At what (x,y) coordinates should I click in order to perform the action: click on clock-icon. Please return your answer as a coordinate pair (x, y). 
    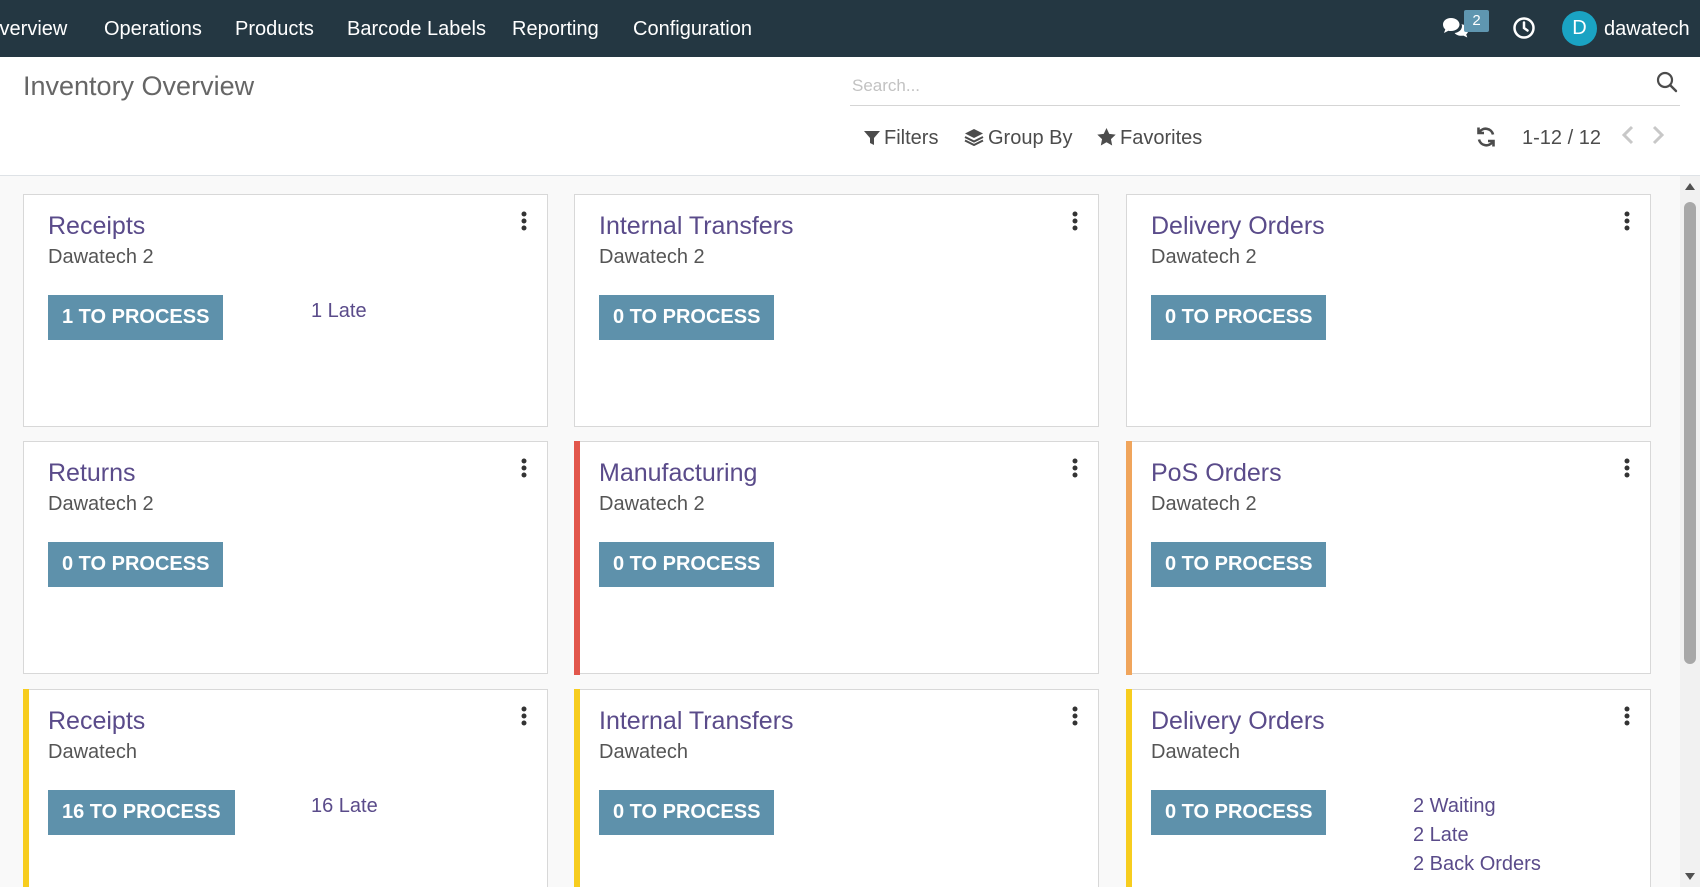
    Looking at the image, I should click on (1524, 30).